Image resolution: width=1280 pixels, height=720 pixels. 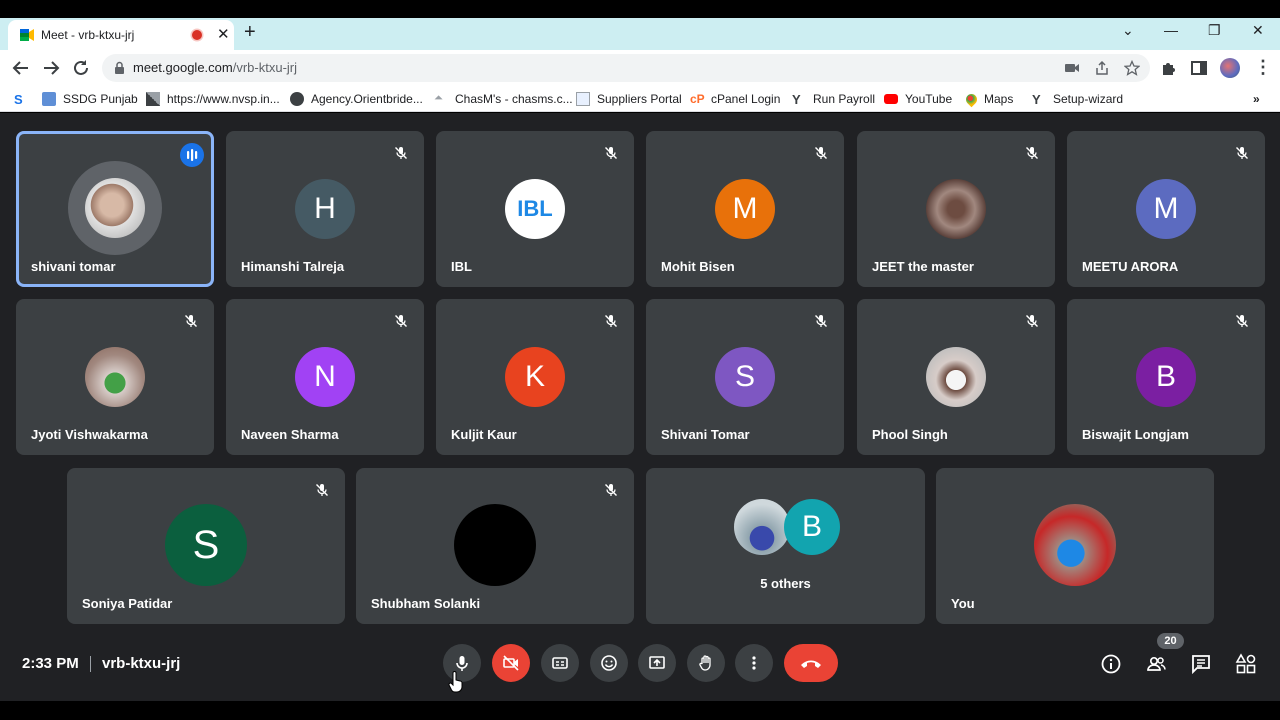 What do you see at coordinates (583, 99) in the screenshot?
I see `document-icon` at bounding box center [583, 99].